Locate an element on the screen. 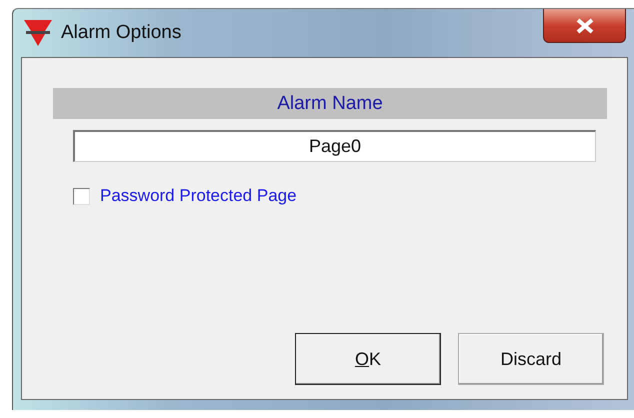  close-icon is located at coordinates (584, 26).